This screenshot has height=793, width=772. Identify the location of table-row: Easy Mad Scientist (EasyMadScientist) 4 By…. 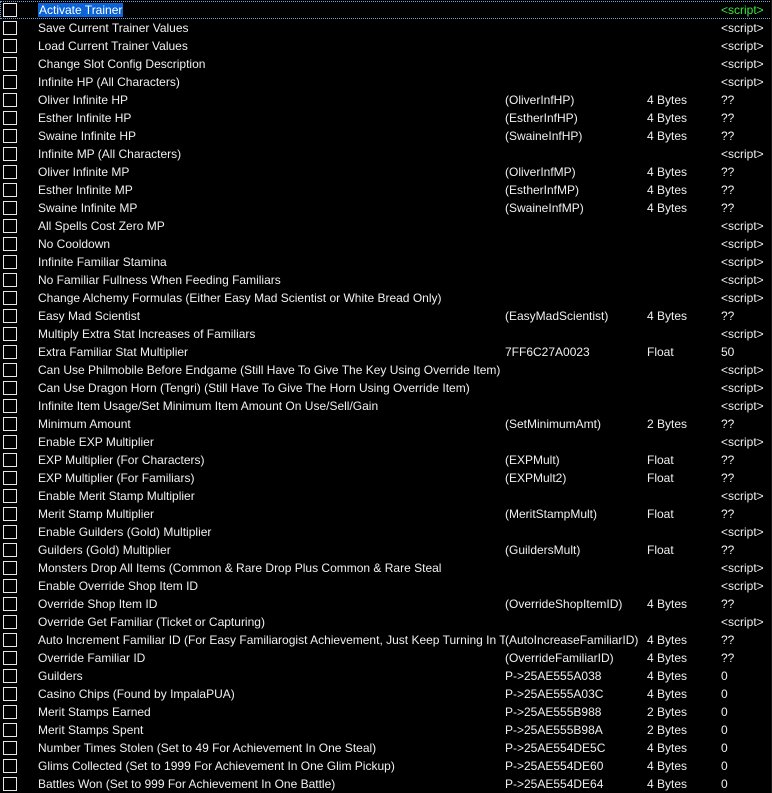
(386, 316).